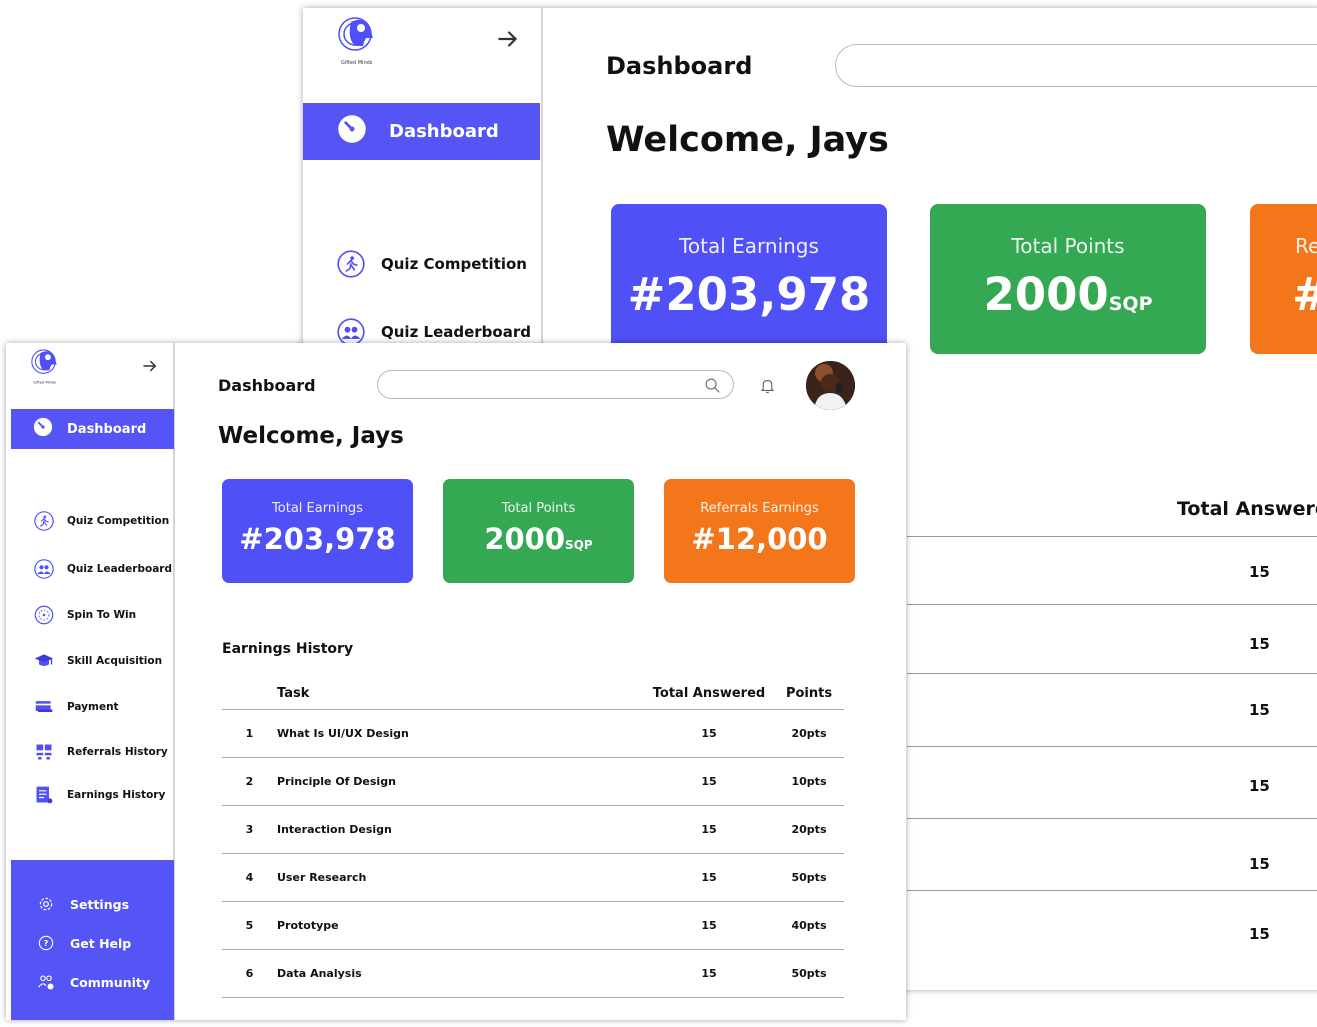  I want to click on card-value: #, so click(1283, 294).